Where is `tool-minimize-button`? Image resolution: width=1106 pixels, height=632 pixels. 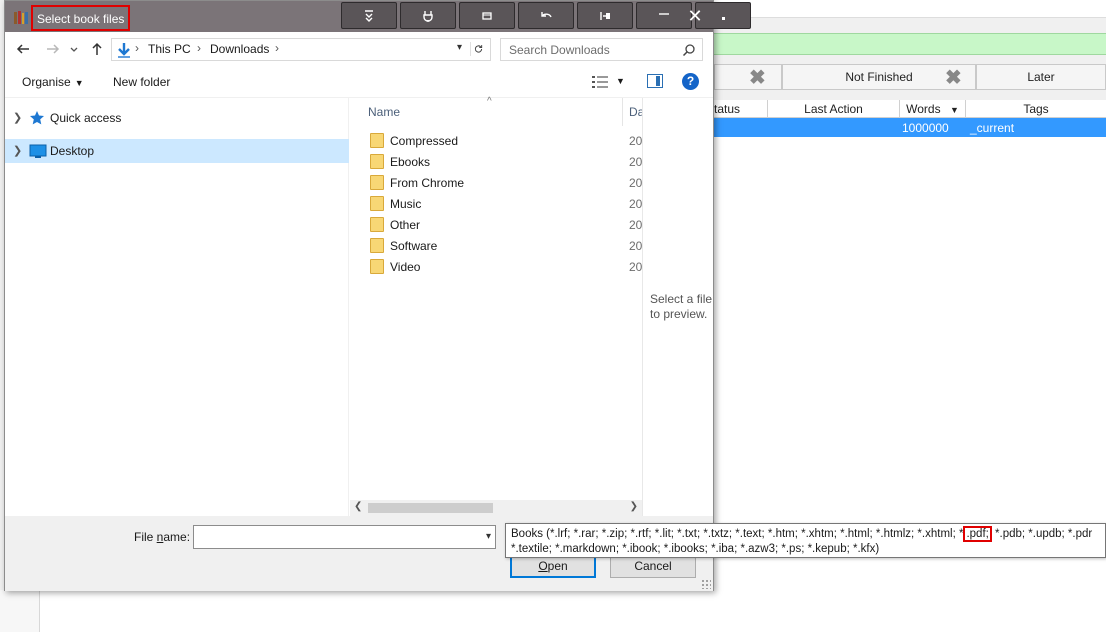 tool-minimize-button is located at coordinates (664, 15).